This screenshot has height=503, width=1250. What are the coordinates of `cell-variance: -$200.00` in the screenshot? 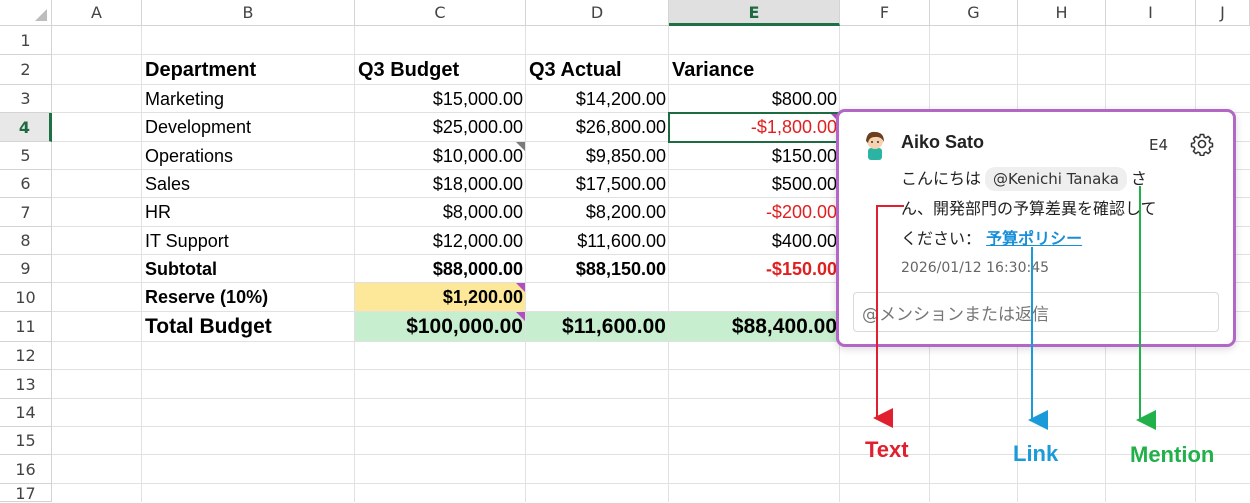 It's located at (754, 212).